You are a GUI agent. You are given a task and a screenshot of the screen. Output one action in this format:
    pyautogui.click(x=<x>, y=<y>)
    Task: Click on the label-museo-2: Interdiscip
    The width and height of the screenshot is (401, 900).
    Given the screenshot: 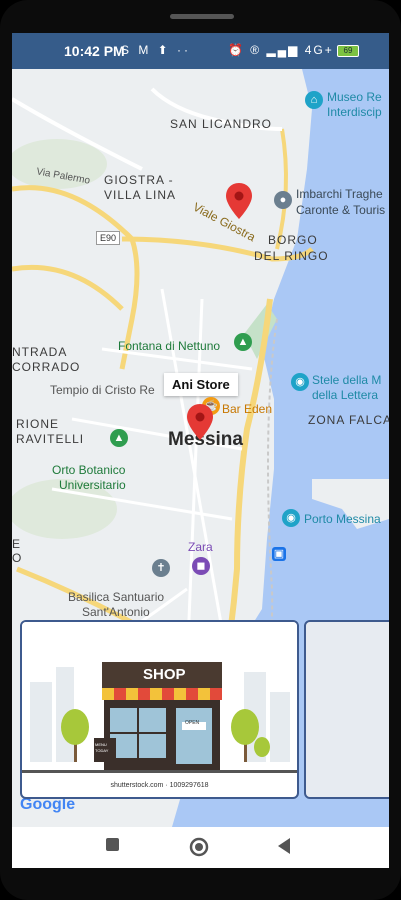 What is the action you would take?
    pyautogui.click(x=354, y=112)
    